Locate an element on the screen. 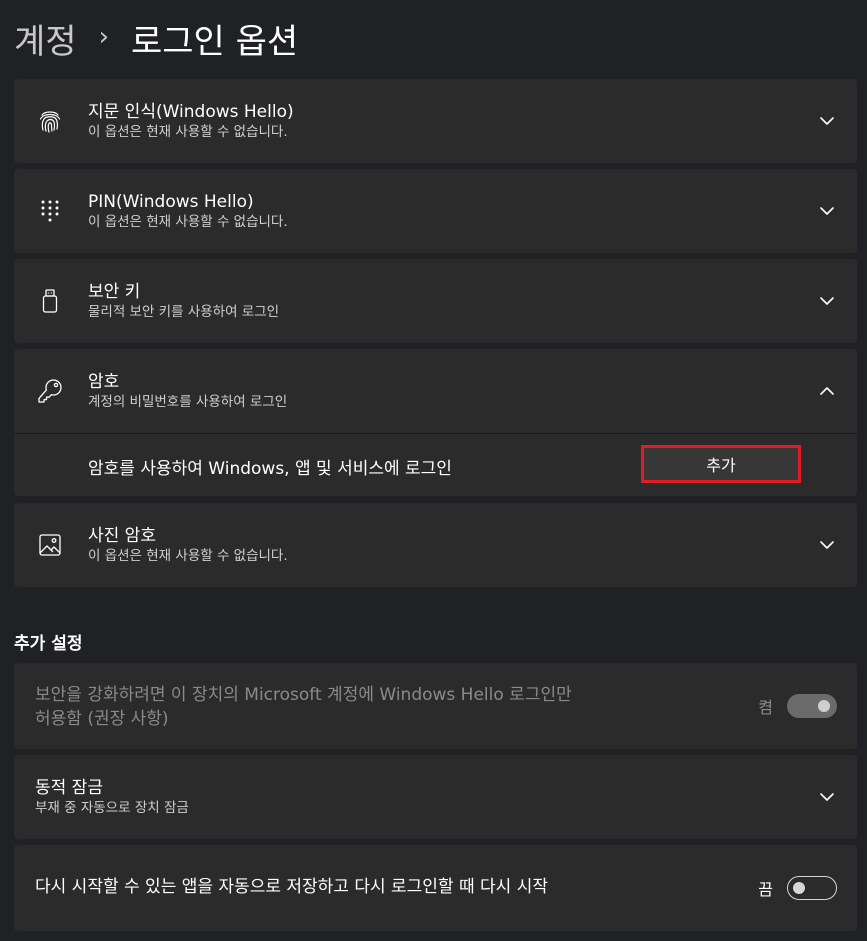 This screenshot has width=867, height=941. windows-hello-only-toggle-wrap: 켬 is located at coordinates (797, 706).